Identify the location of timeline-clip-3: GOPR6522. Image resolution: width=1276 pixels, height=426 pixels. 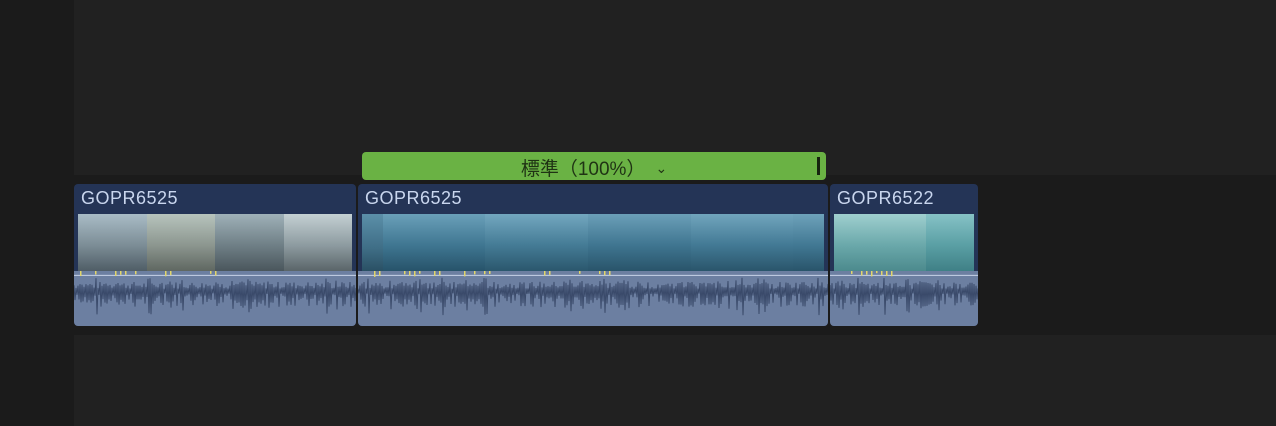
(904, 255).